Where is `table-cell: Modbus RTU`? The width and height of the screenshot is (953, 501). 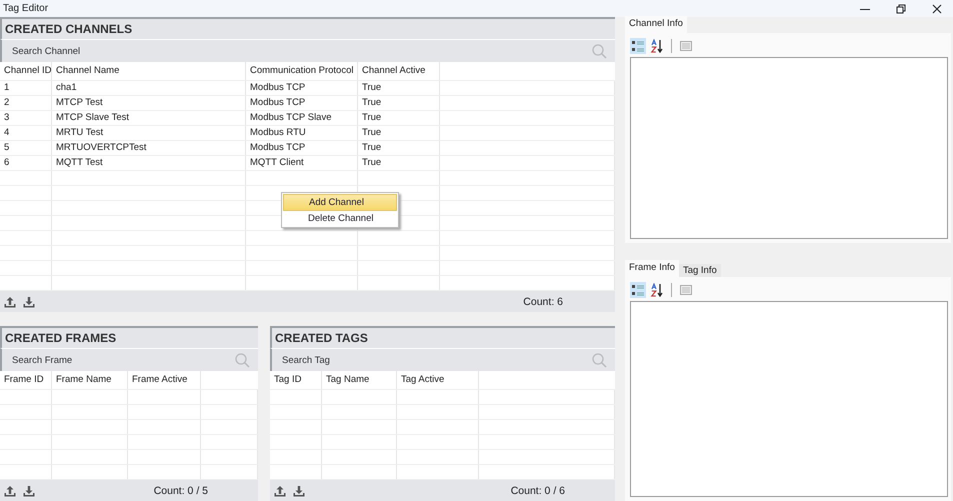 table-cell: Modbus RTU is located at coordinates (302, 133).